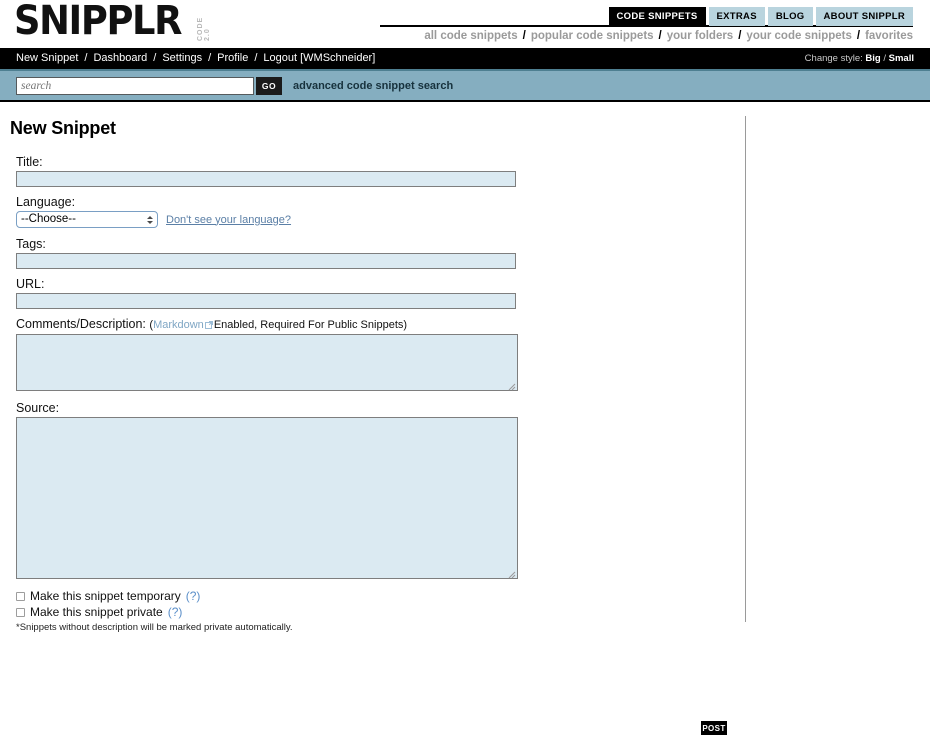  I want to click on url-input, so click(266, 301).